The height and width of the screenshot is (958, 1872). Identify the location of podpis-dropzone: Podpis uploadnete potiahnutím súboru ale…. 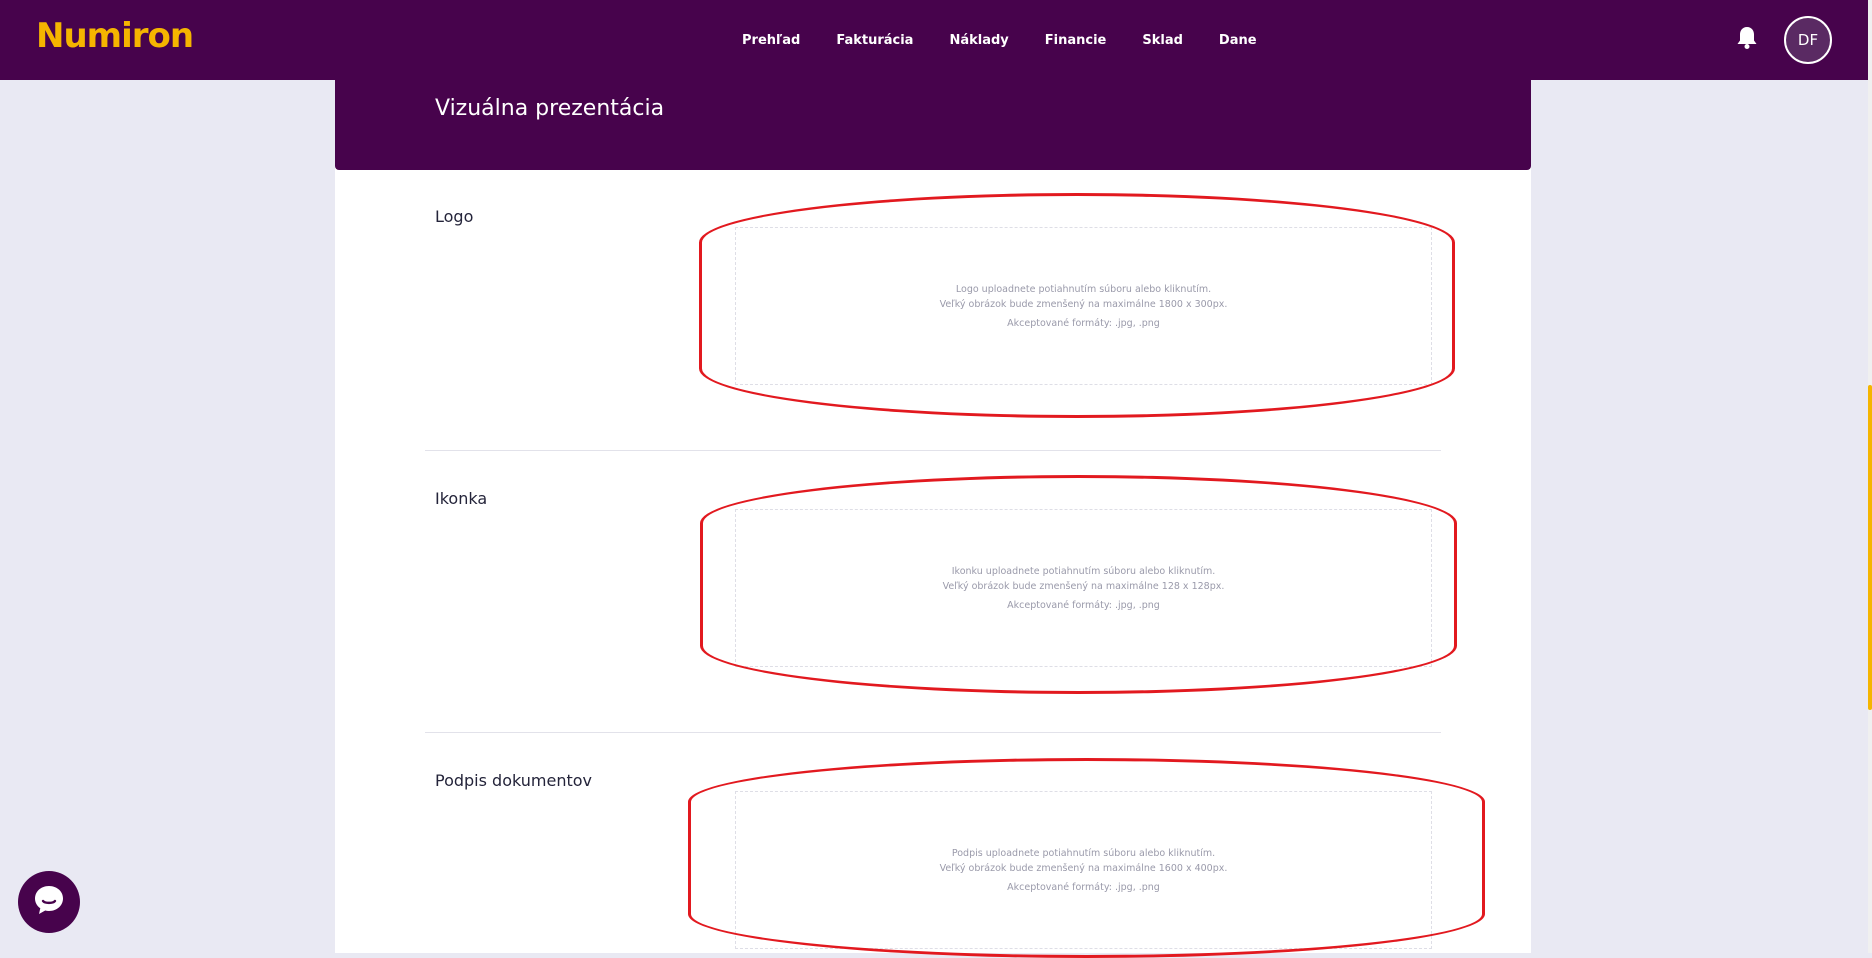
(1083, 870).